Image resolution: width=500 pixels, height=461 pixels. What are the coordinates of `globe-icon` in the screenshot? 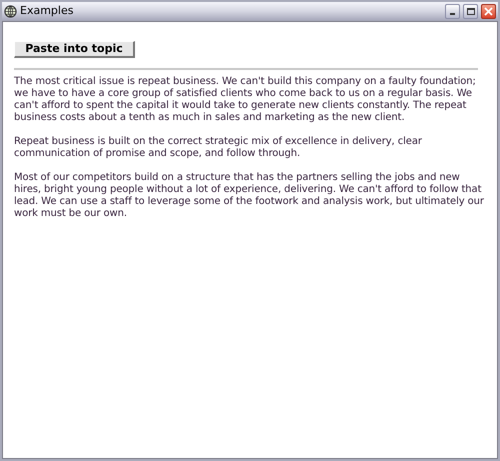 It's located at (10, 11).